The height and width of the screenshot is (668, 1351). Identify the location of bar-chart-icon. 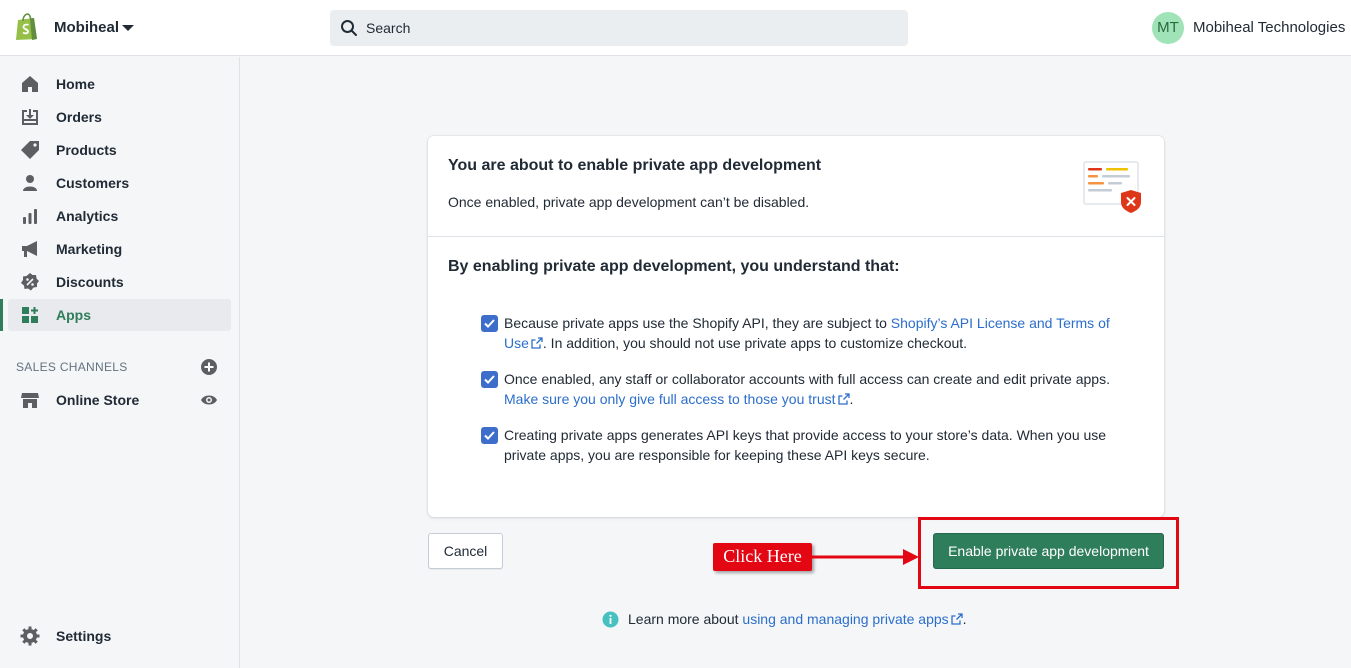
(30, 216).